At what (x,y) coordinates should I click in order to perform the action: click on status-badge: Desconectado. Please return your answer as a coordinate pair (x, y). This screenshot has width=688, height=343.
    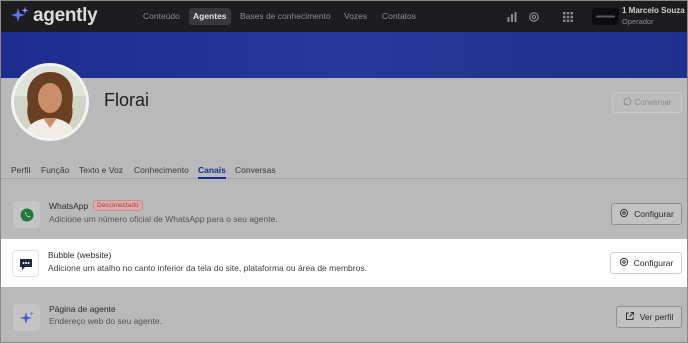
    Looking at the image, I should click on (118, 205).